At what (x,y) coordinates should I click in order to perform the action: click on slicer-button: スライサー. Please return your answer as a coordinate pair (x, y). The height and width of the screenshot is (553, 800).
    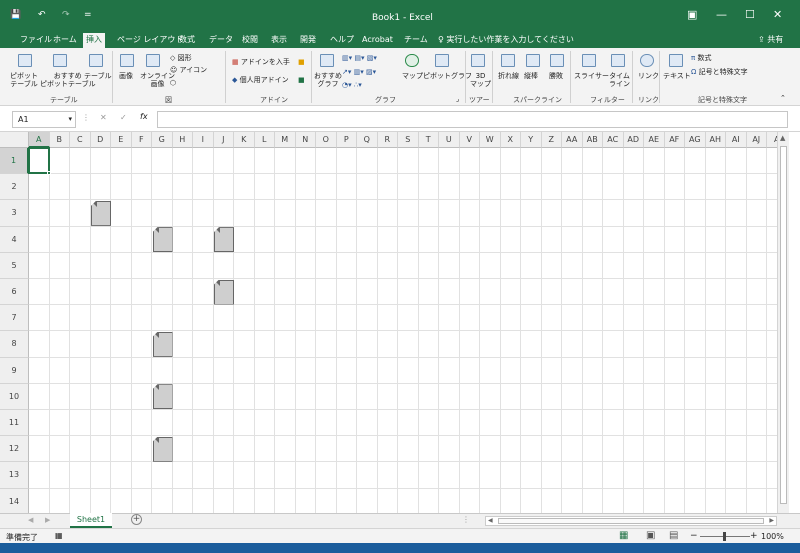
    Looking at the image, I should click on (591, 76).